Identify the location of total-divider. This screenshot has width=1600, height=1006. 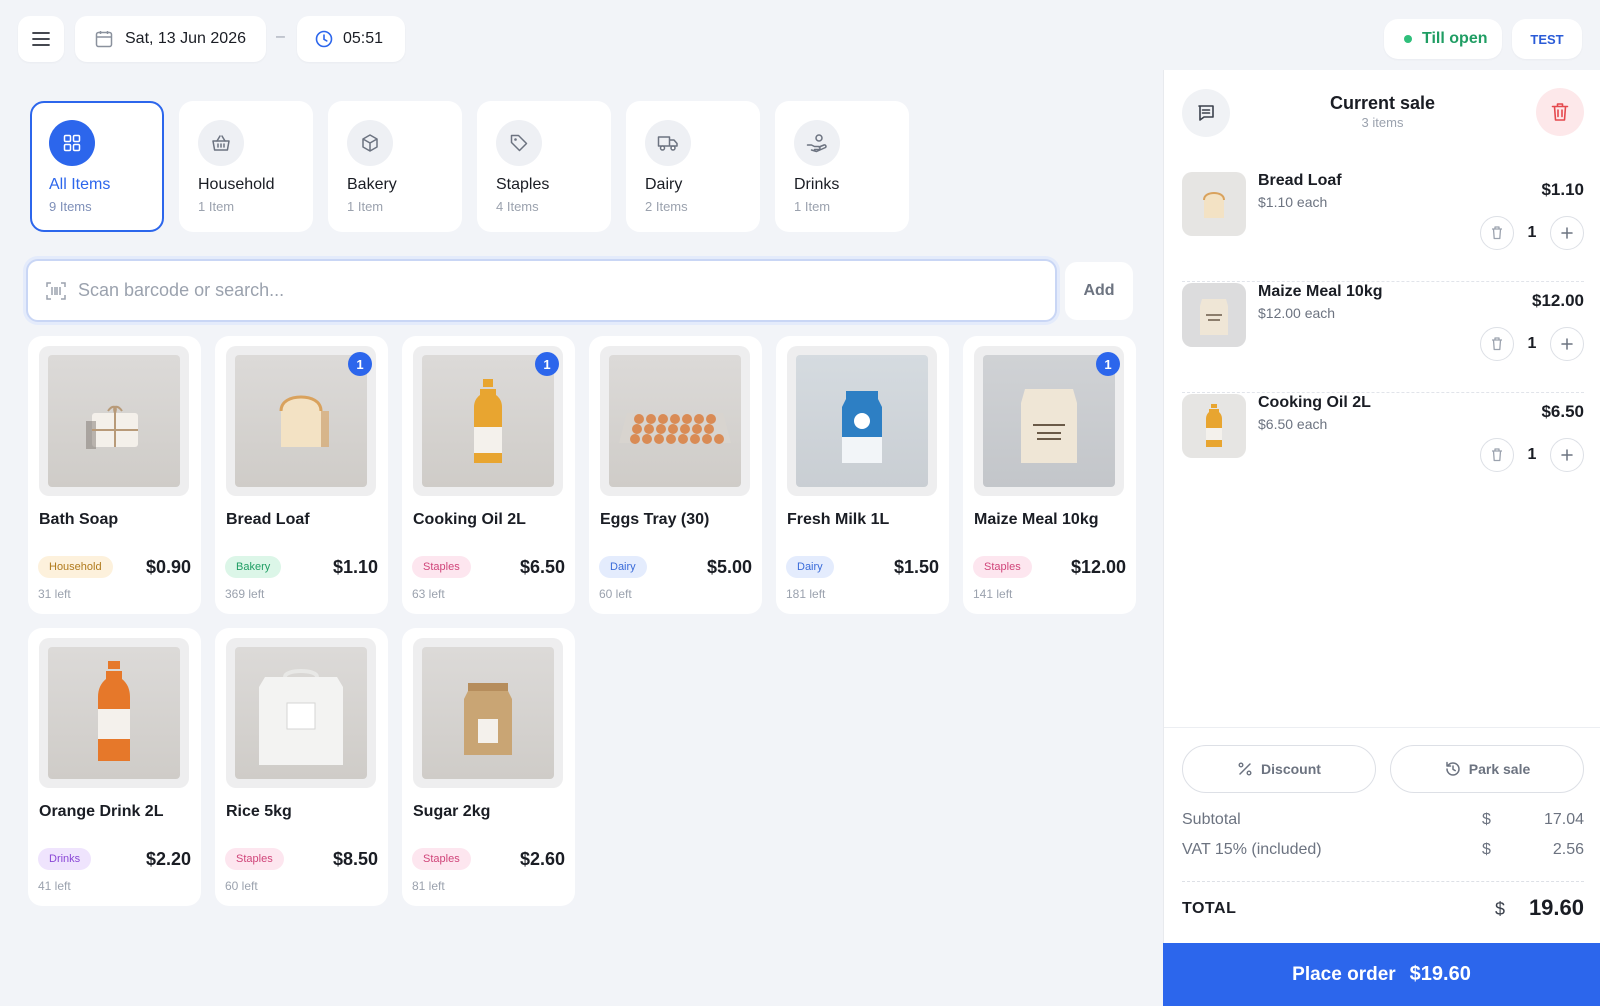
(1383, 881).